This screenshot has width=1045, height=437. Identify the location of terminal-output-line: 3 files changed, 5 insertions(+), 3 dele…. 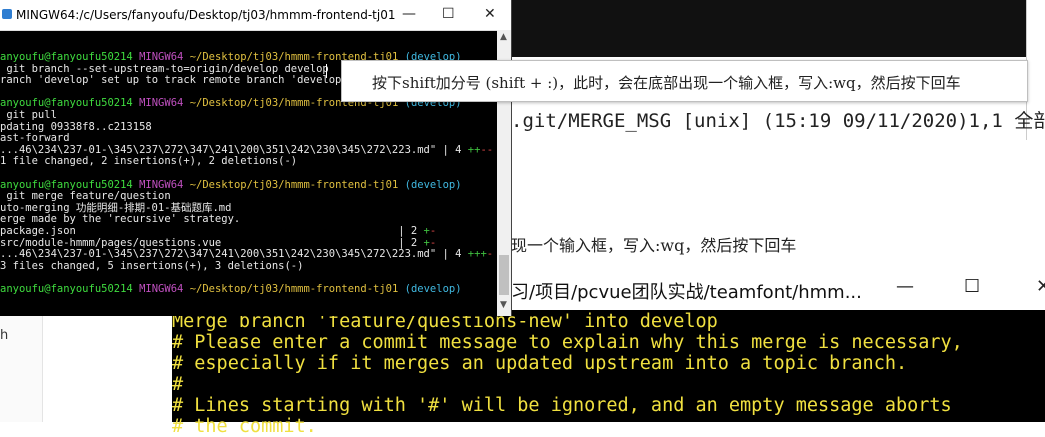
(152, 265).